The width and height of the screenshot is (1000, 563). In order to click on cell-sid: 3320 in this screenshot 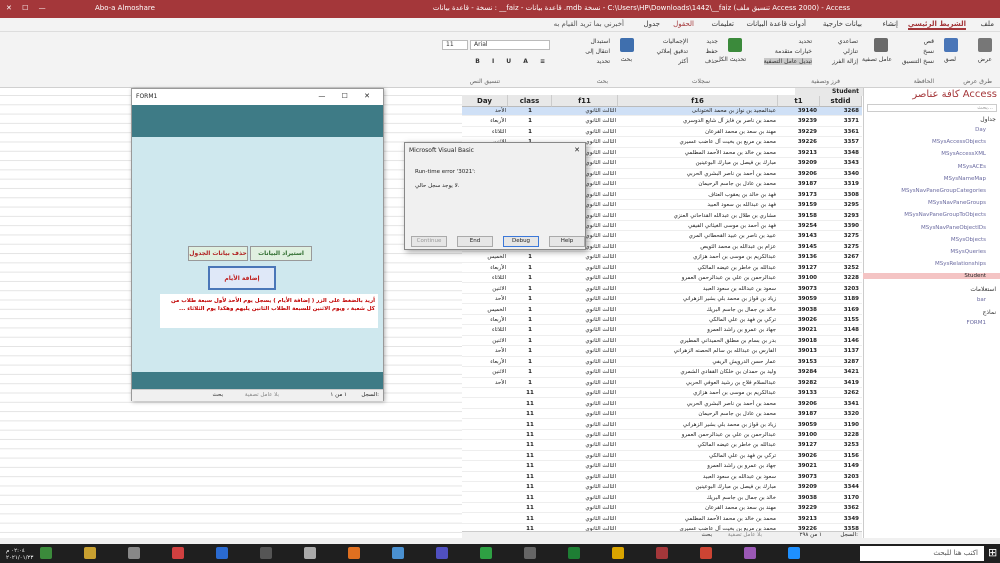, I will do `click(841, 414)`.